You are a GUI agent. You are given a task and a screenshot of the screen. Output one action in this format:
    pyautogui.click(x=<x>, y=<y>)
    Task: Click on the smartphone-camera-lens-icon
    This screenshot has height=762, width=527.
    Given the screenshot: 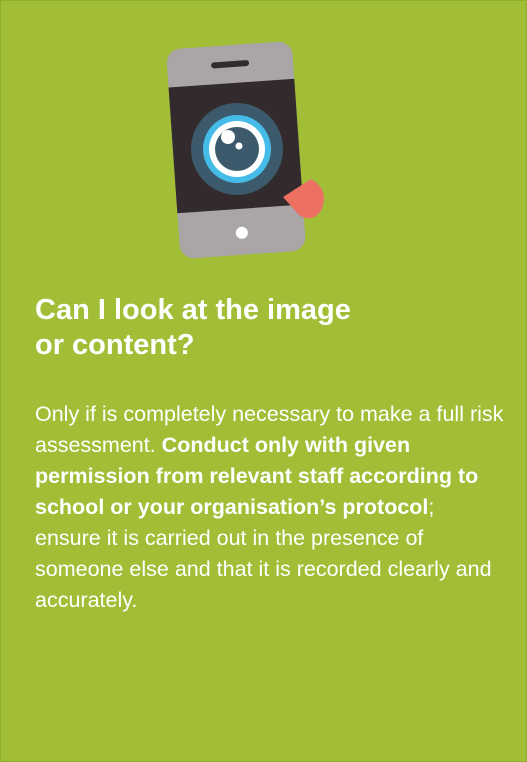 What is the action you would take?
    pyautogui.click(x=245, y=150)
    